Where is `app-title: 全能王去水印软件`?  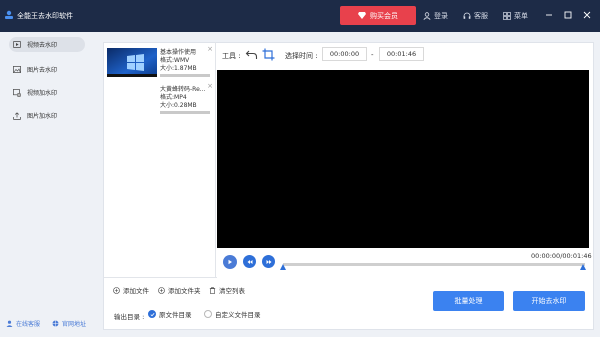
app-title: 全能王去水印软件 is located at coordinates (45, 16).